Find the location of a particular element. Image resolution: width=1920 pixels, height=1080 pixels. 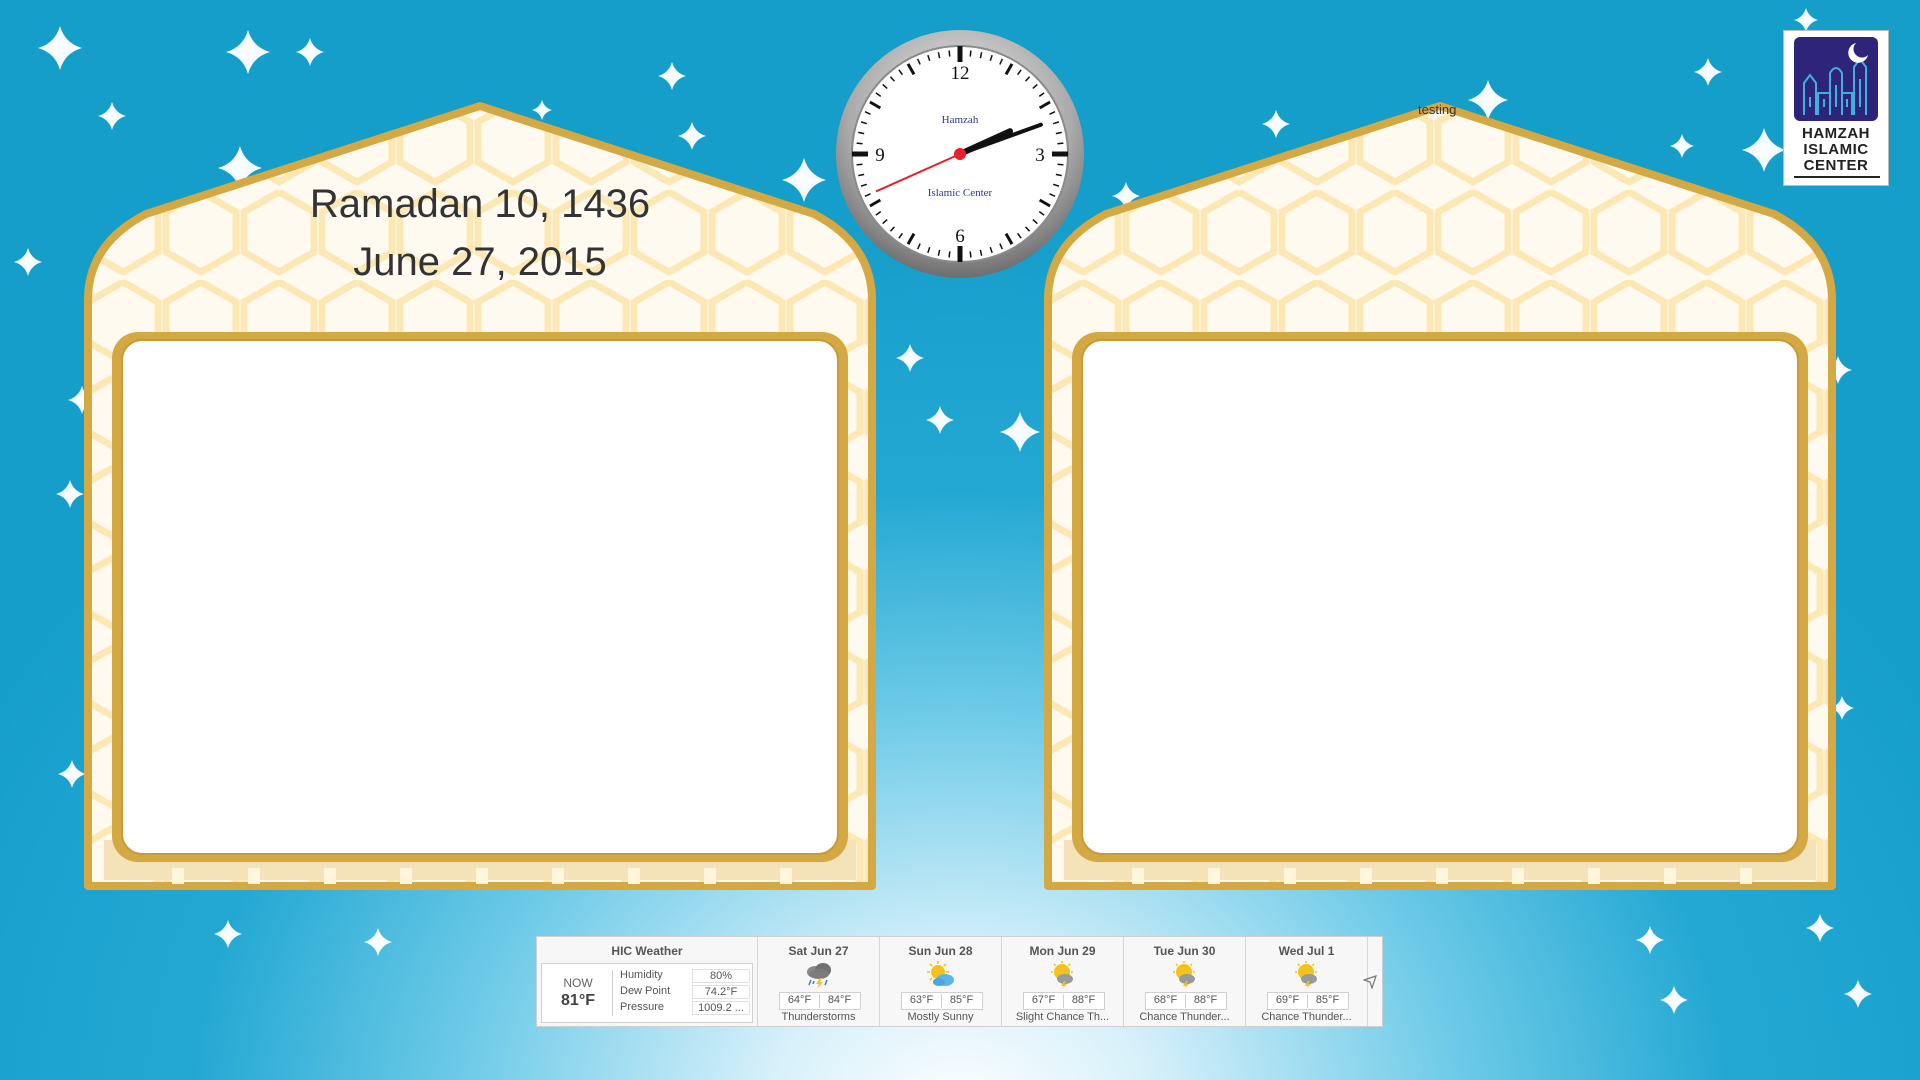

logo-underline is located at coordinates (1837, 177).